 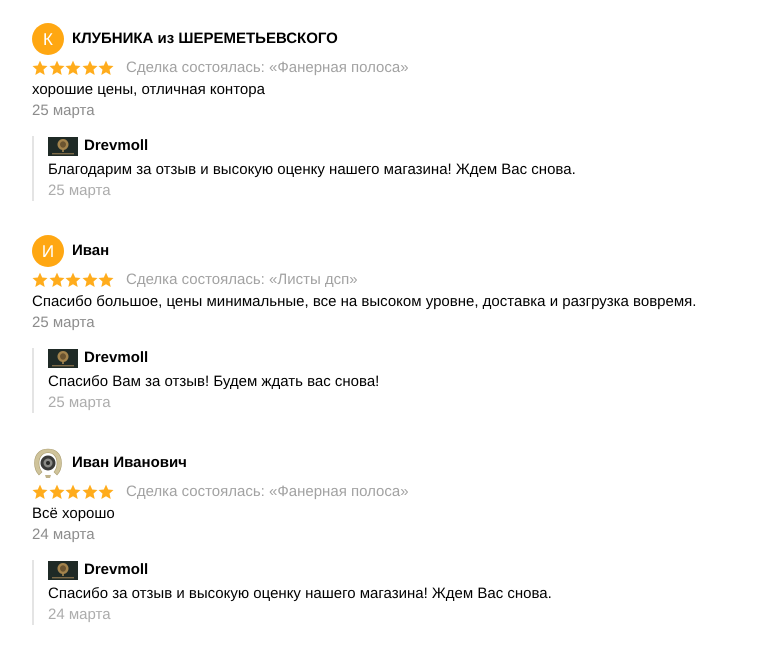 I want to click on reviewer-name: Иван, so click(x=91, y=251).